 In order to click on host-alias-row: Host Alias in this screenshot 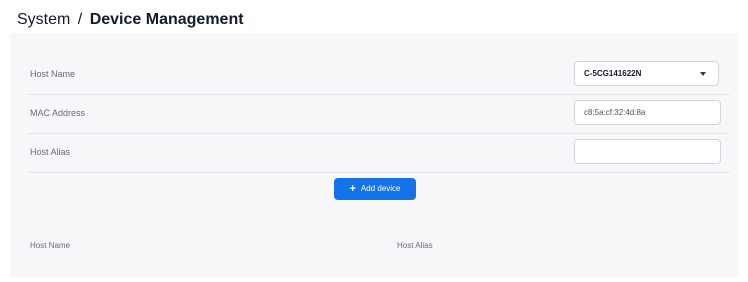, I will do `click(379, 153)`.